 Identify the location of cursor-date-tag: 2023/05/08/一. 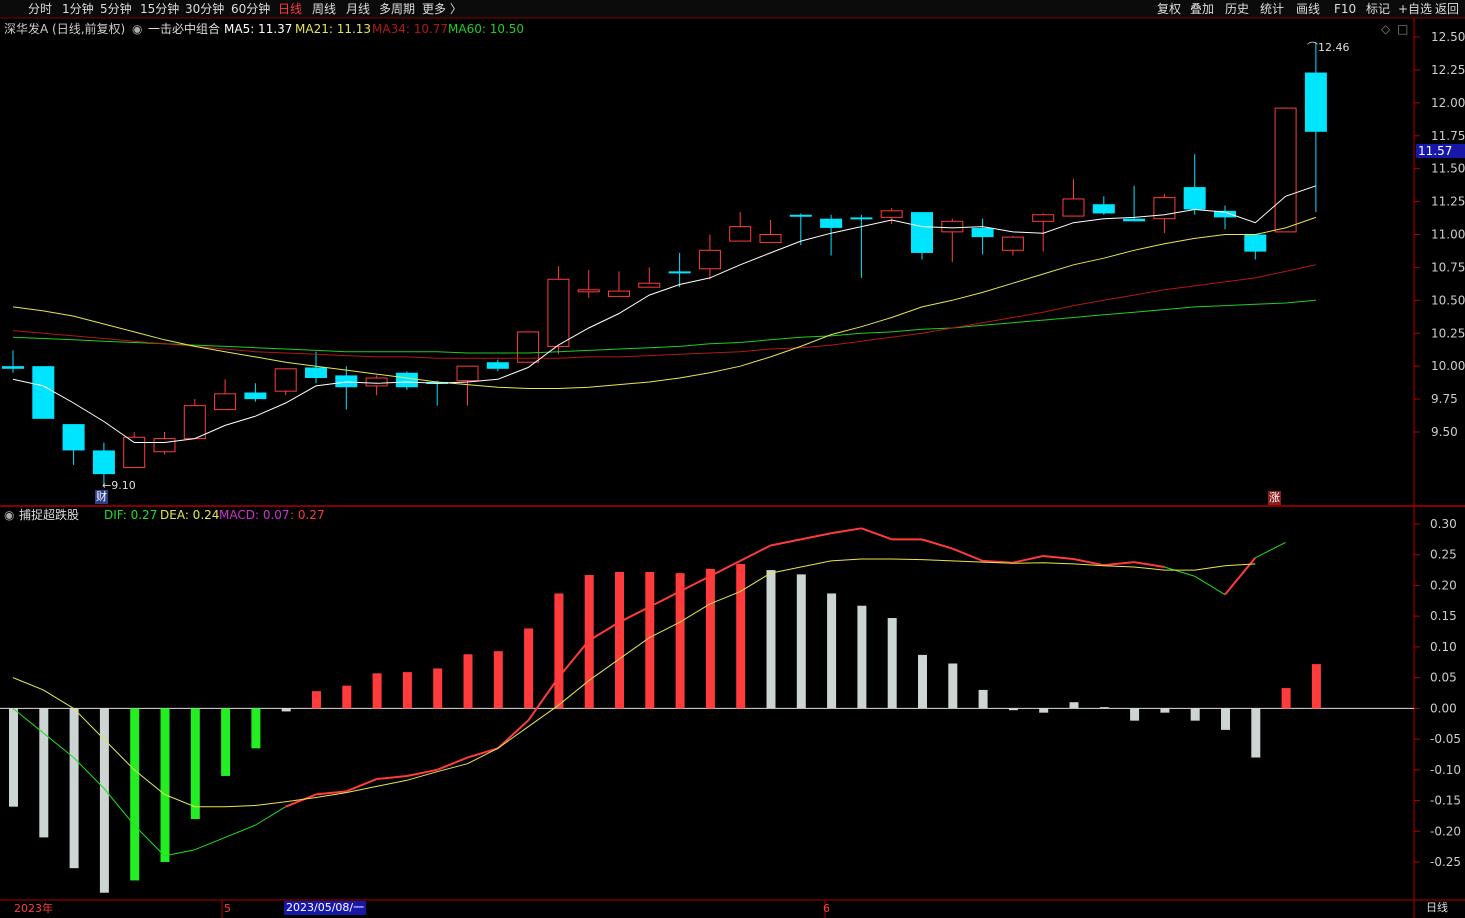
(325, 908).